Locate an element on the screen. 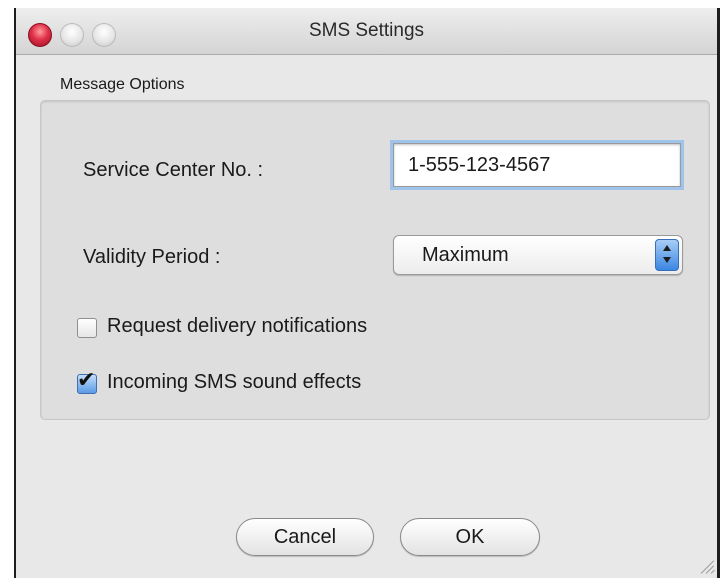 The width and height of the screenshot is (726, 578). window-title: SMS Settings is located at coordinates (366, 30).